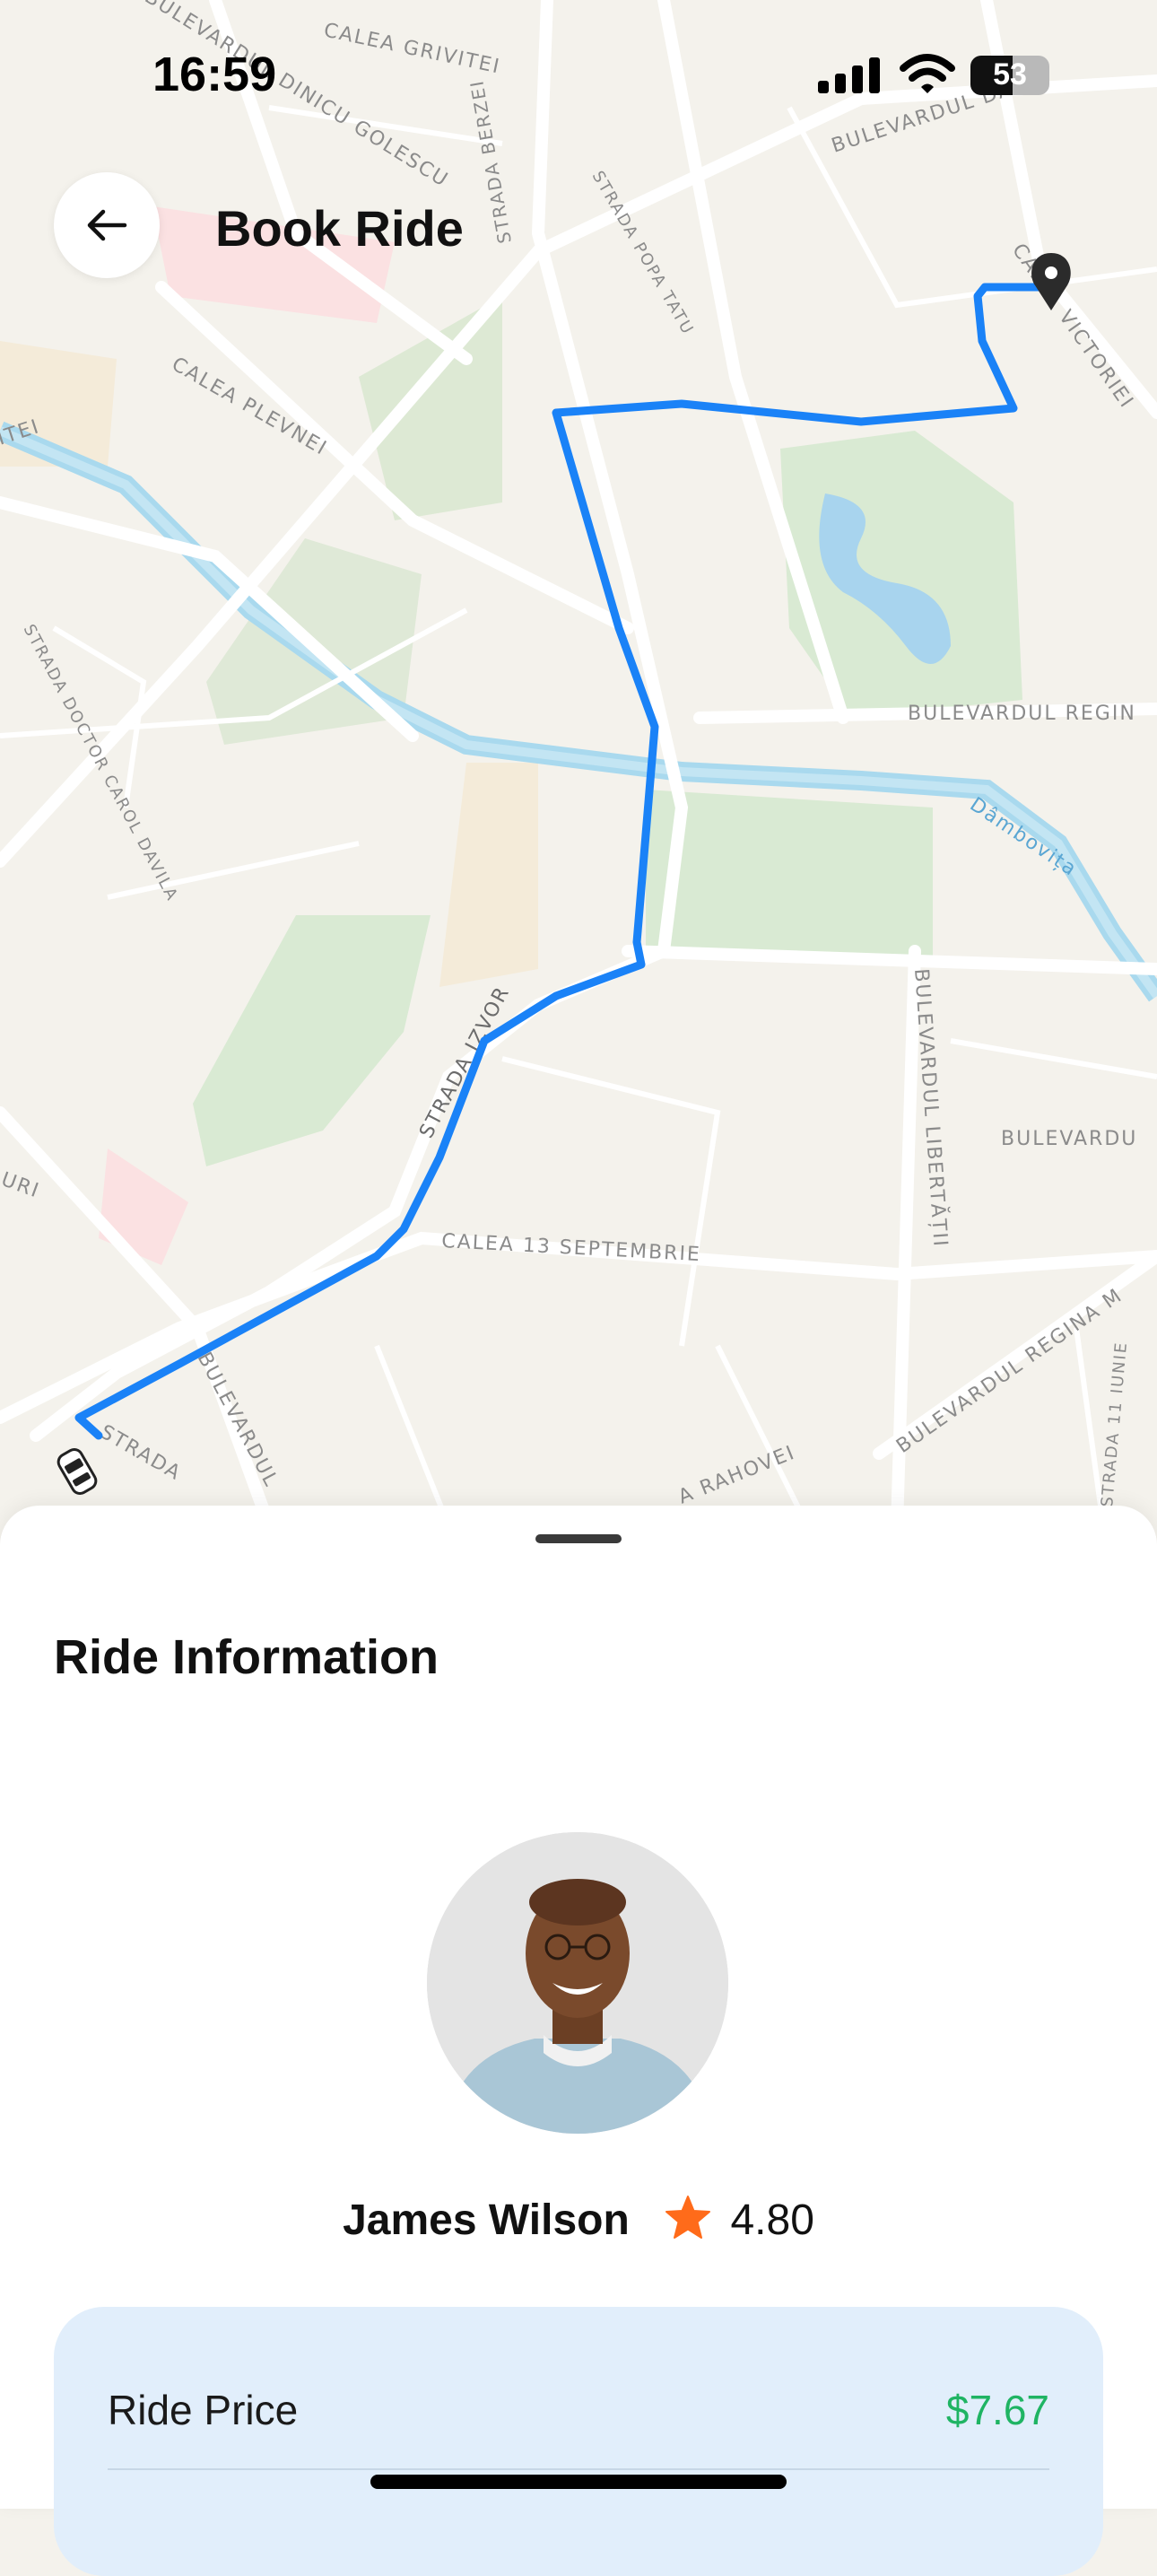 This screenshot has height=2576, width=1157. I want to click on back-button, so click(107, 225).